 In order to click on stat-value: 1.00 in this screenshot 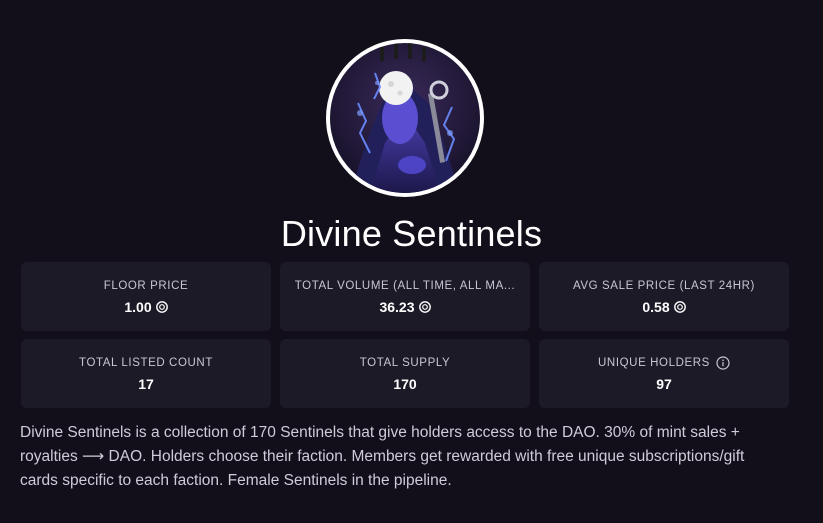, I will do `click(146, 307)`.